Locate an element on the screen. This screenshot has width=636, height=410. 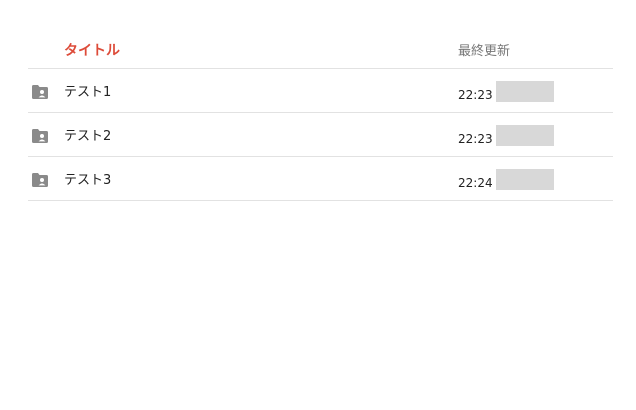
item-modified-time: 22:24 is located at coordinates (475, 183).